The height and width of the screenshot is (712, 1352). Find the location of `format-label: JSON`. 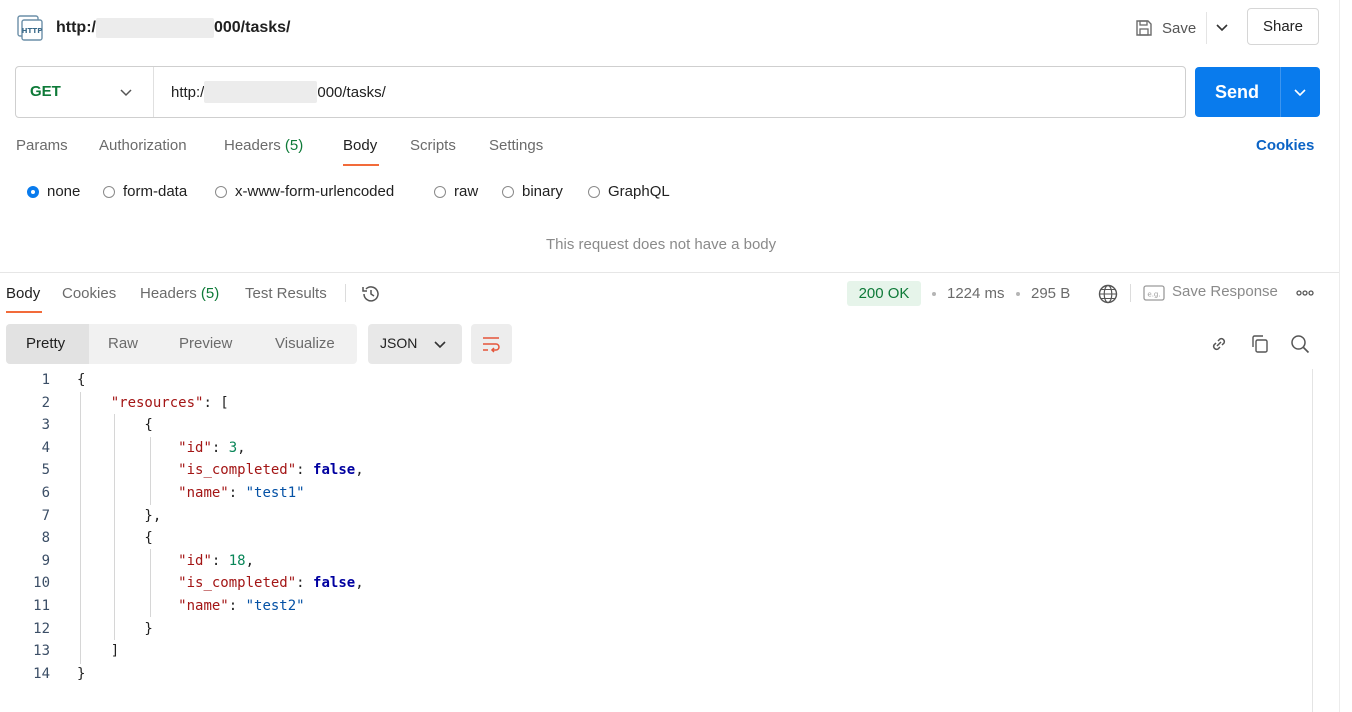

format-label: JSON is located at coordinates (399, 343).